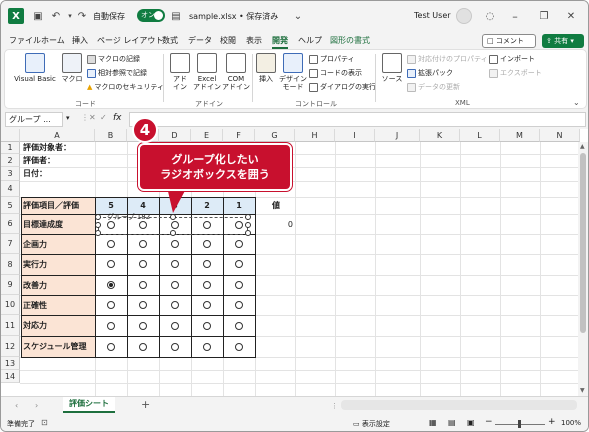 This screenshot has height=432, width=589. What do you see at coordinates (233, 16) in the screenshot?
I see `document-title: sample.xlsx • 保存済み` at bounding box center [233, 16].